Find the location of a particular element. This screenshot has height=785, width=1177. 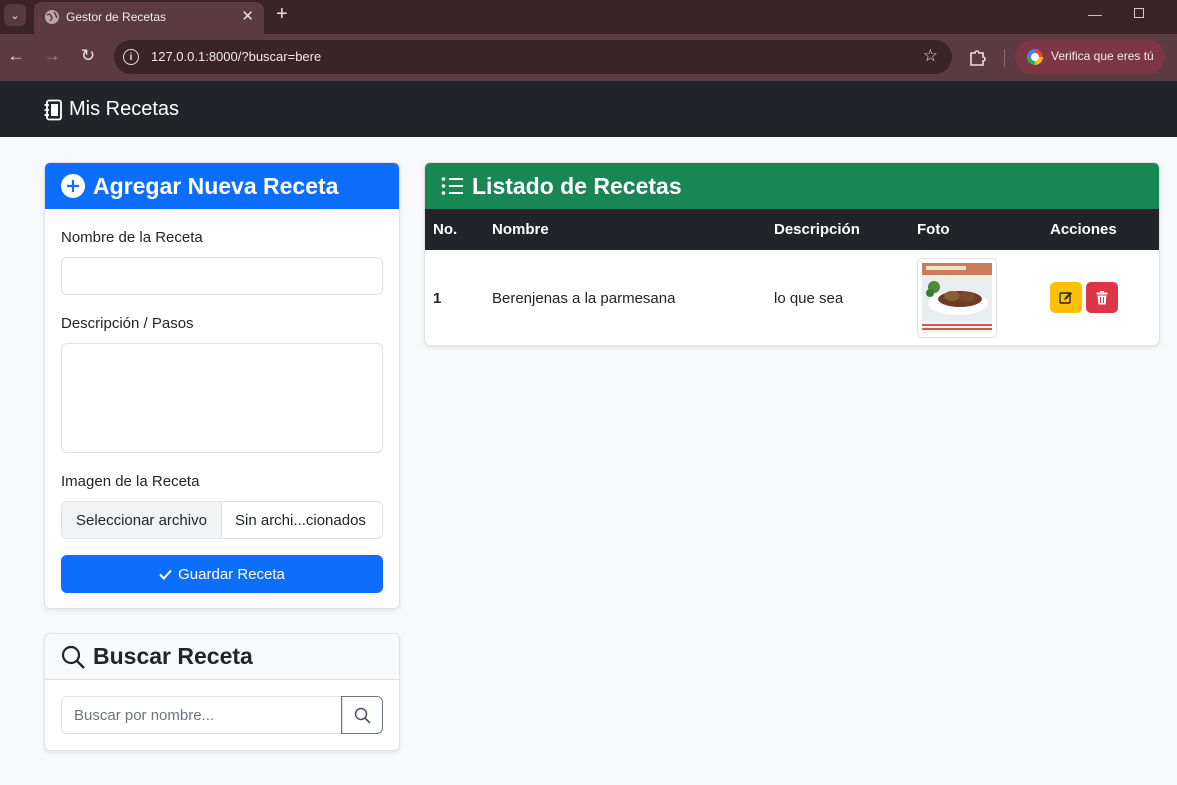

col-foto: Foto is located at coordinates (933, 229).